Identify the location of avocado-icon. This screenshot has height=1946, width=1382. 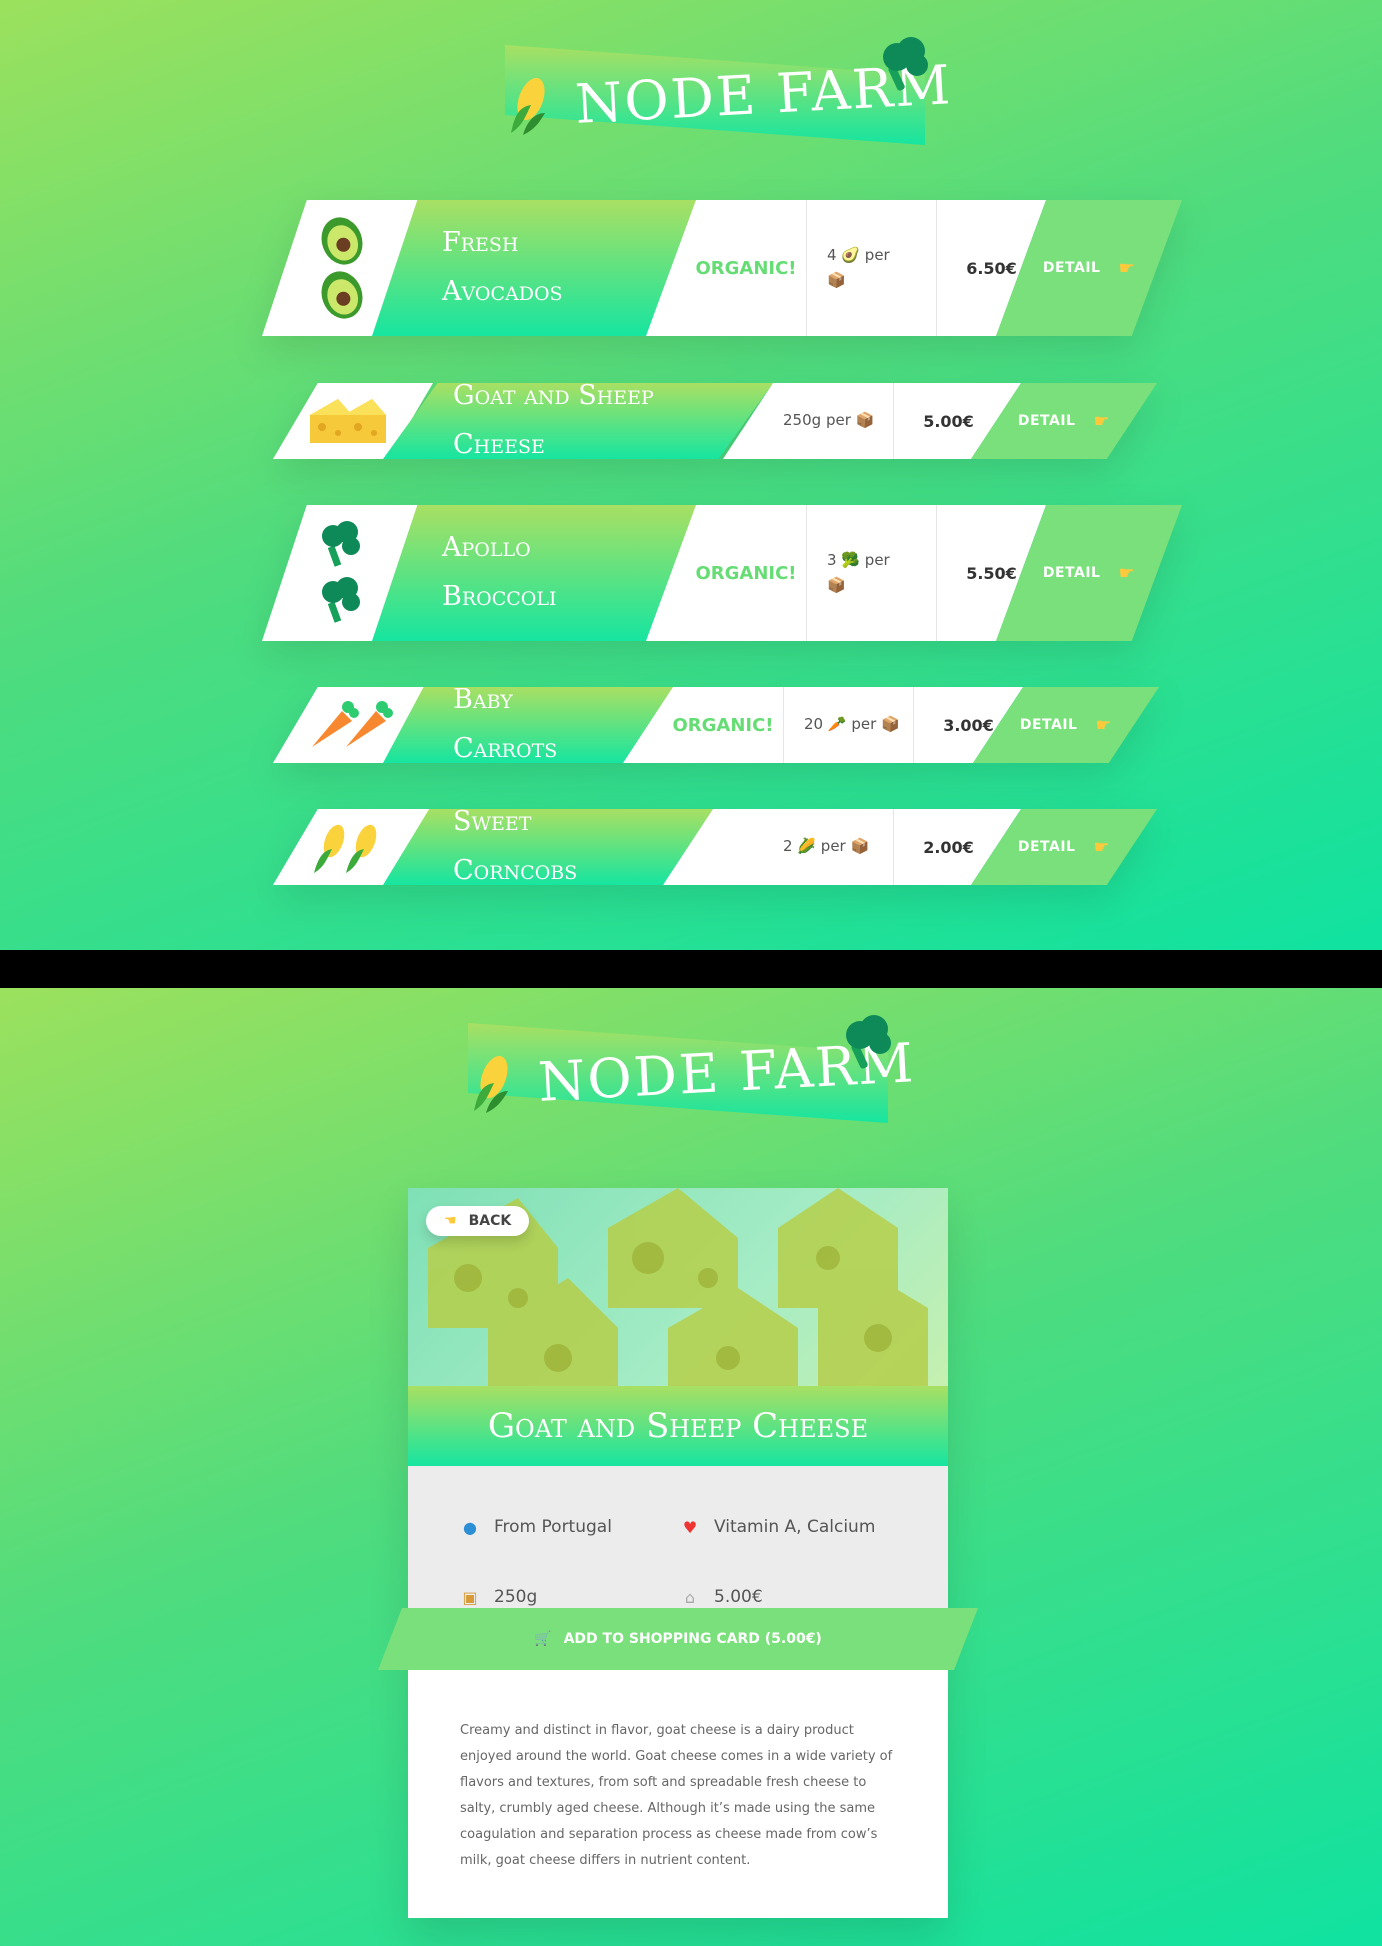
(342, 268).